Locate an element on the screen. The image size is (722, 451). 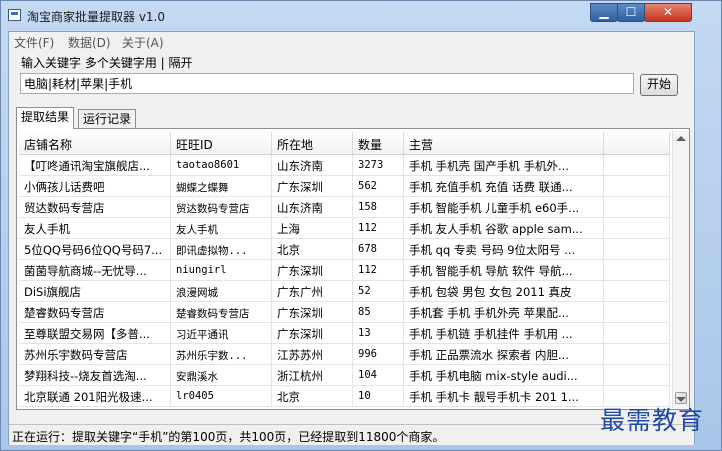
maximize-icon: ☐ is located at coordinates (631, 12).